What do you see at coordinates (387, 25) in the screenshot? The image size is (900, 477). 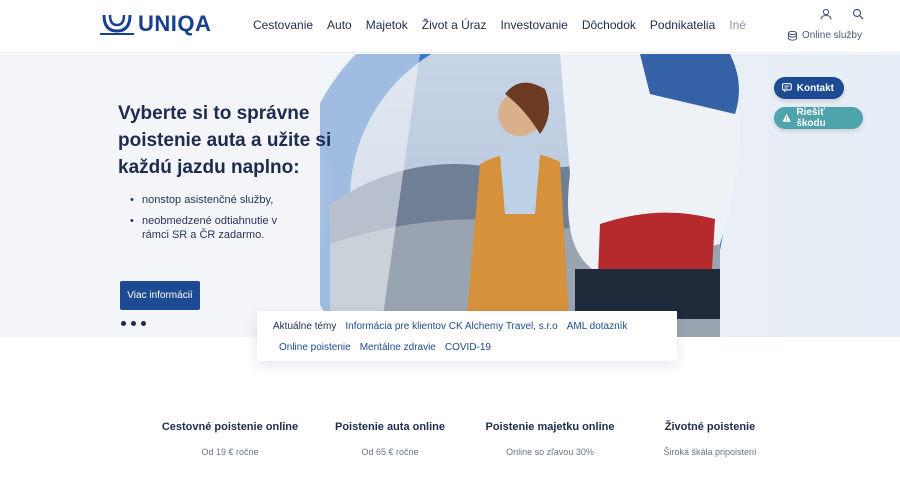 I see `nav-item-majetok: Majetok` at bounding box center [387, 25].